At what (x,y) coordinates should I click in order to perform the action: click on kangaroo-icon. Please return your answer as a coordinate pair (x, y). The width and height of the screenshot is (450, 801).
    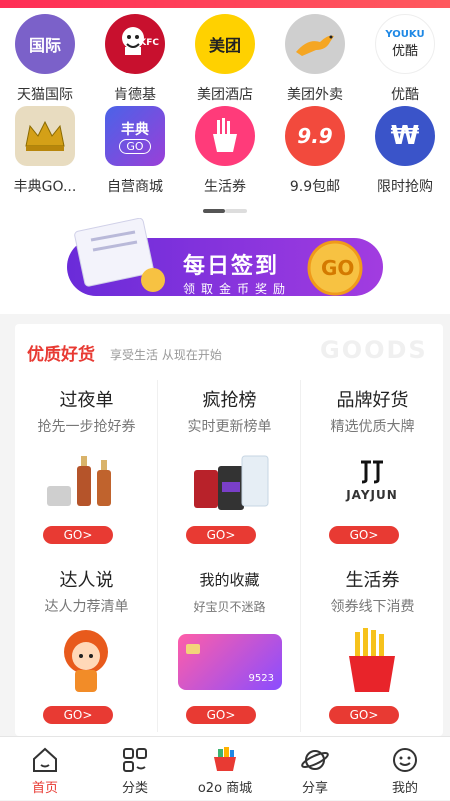
    Looking at the image, I should click on (315, 45).